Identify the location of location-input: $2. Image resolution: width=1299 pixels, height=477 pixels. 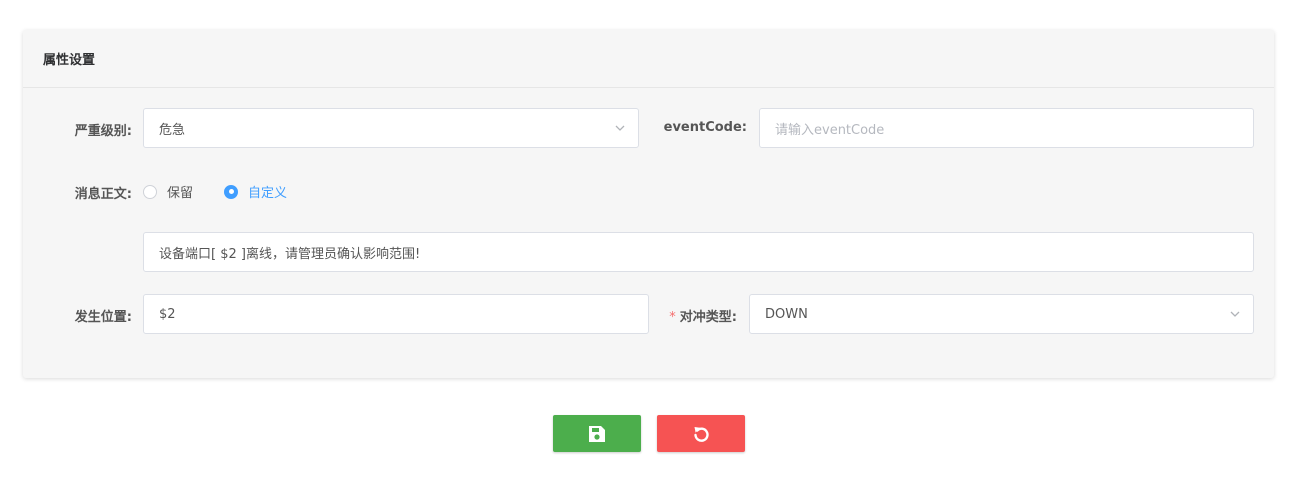
(396, 314).